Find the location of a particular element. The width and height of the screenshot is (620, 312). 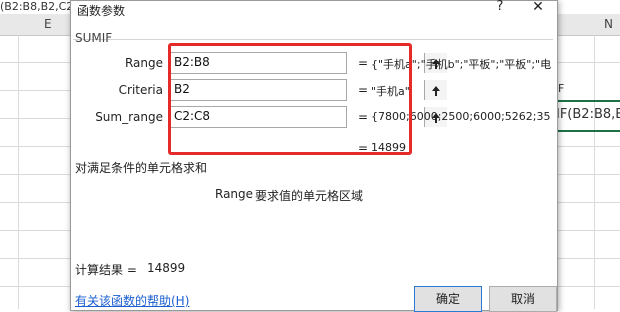

dialog-title: 函数参数 is located at coordinates (101, 11).